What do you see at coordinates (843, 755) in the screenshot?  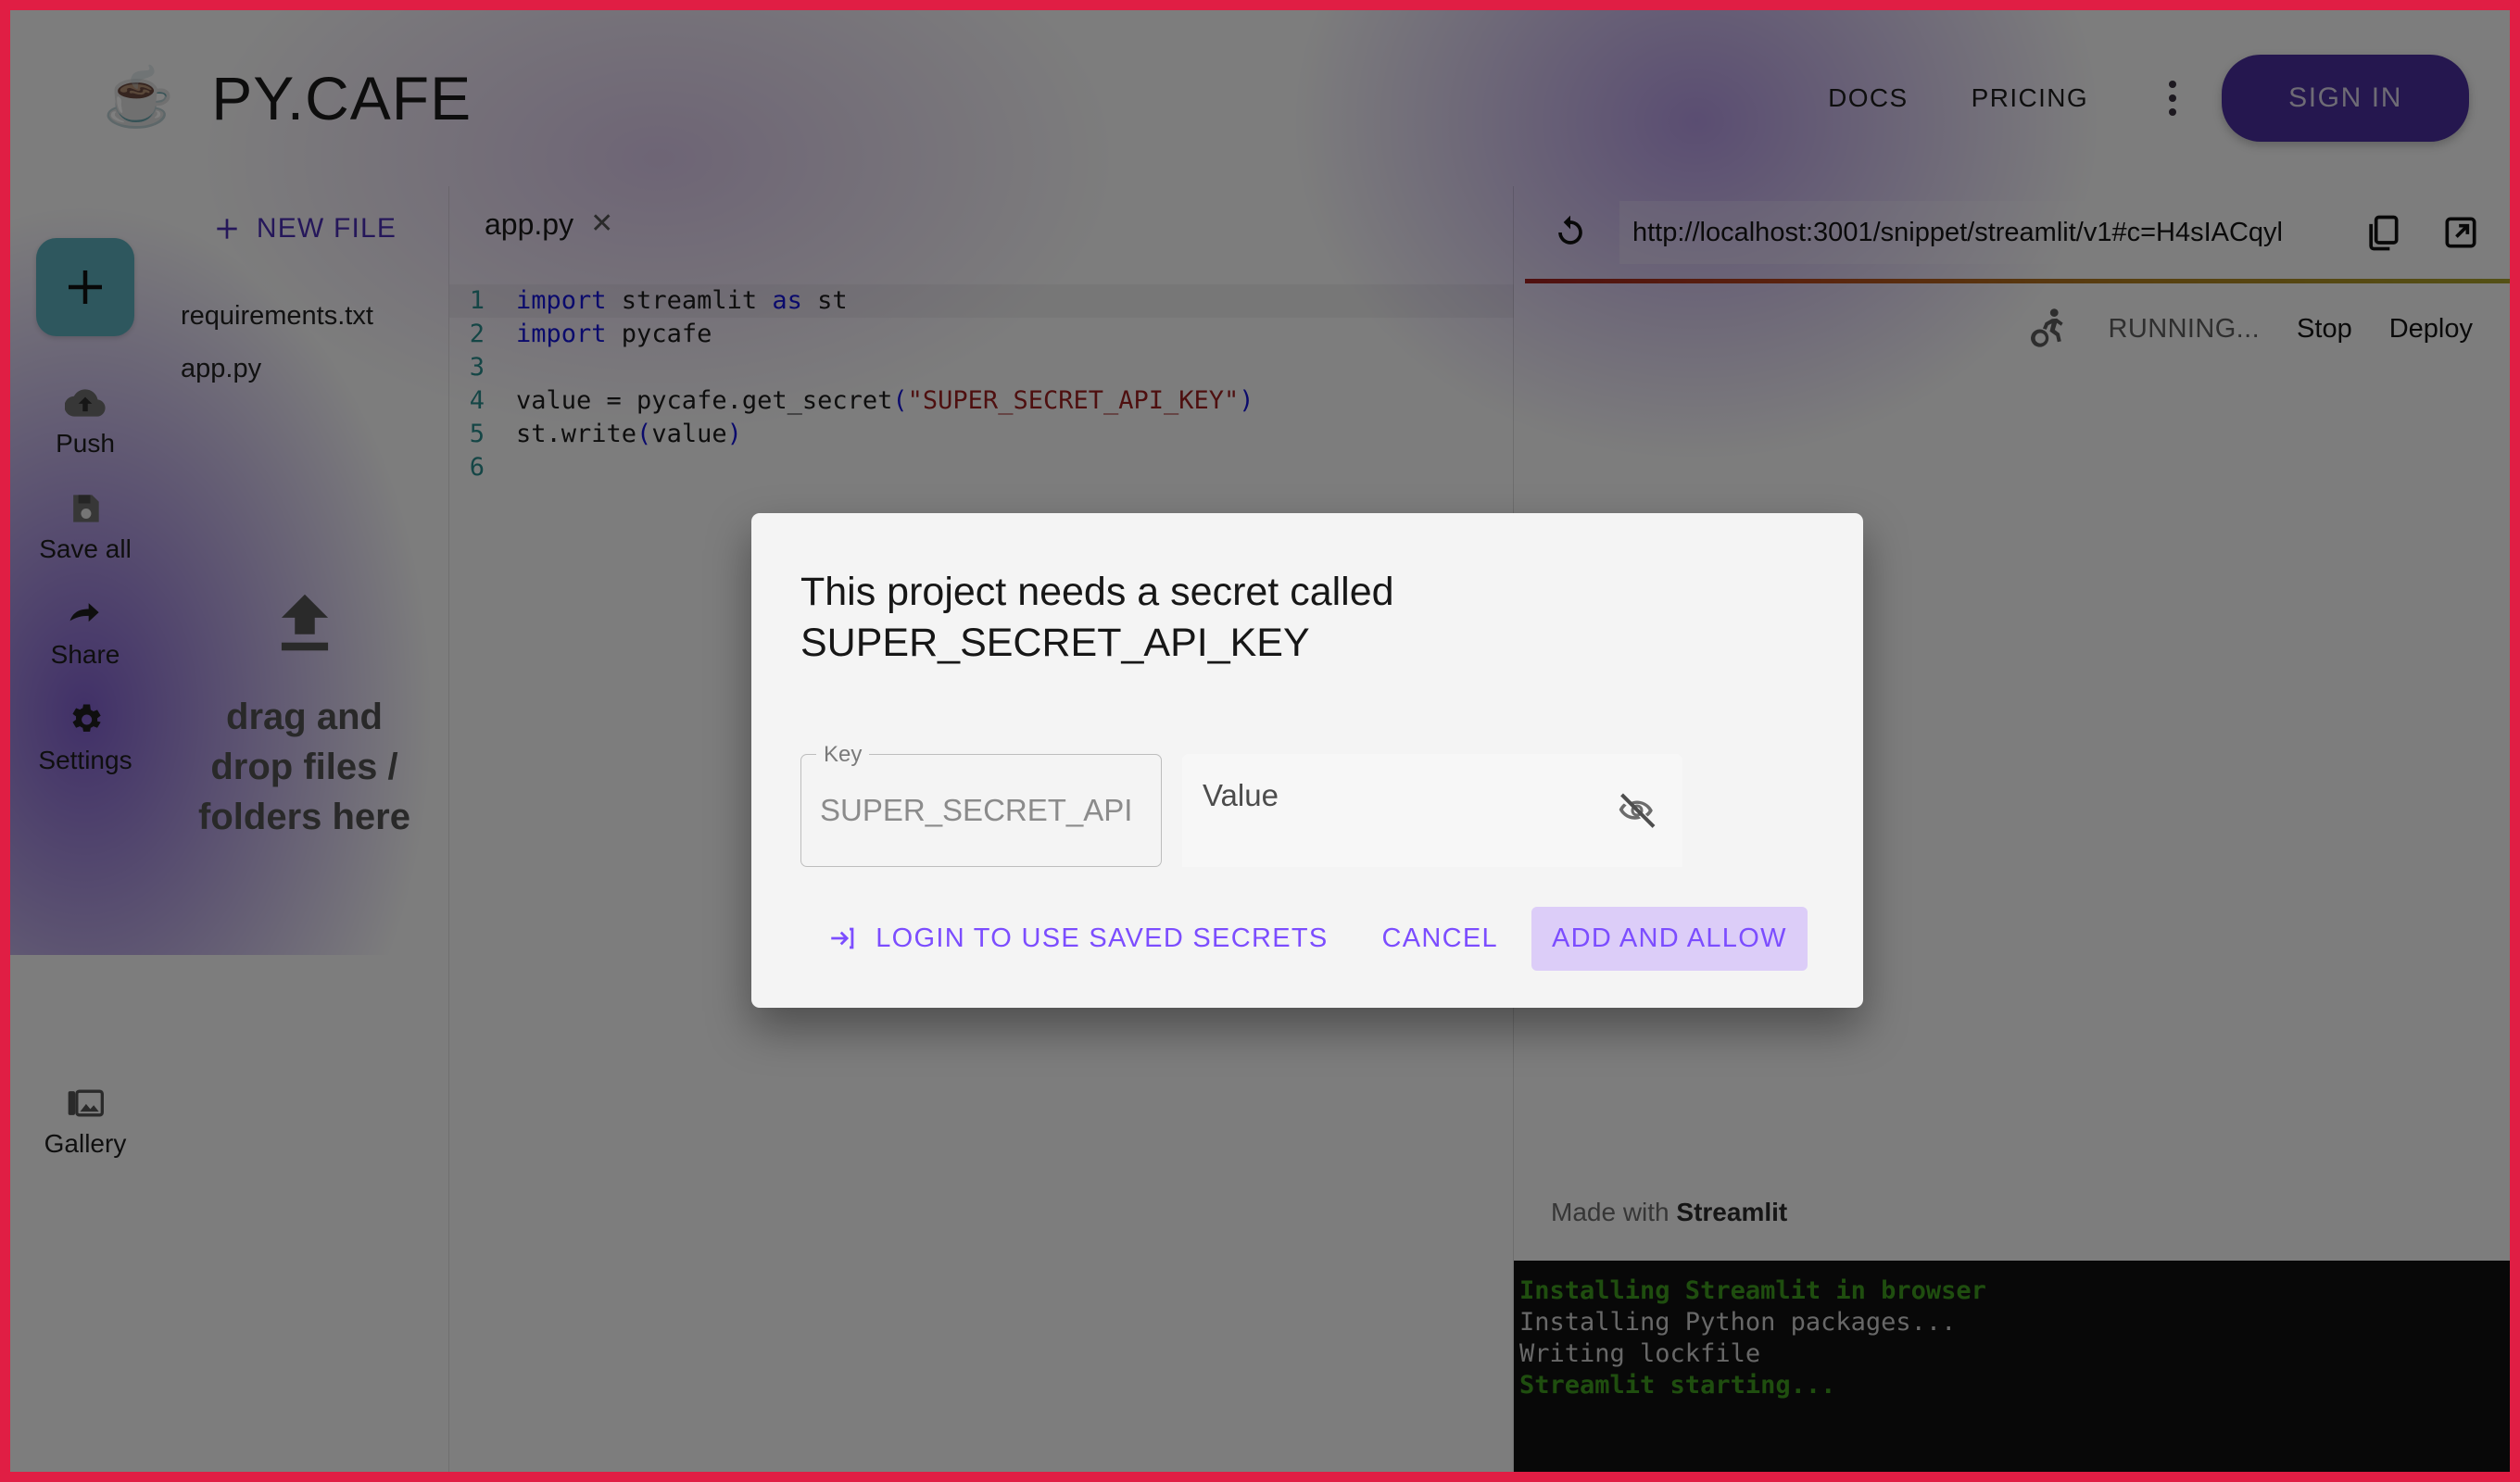 I see `secret-key-label: Key` at bounding box center [843, 755].